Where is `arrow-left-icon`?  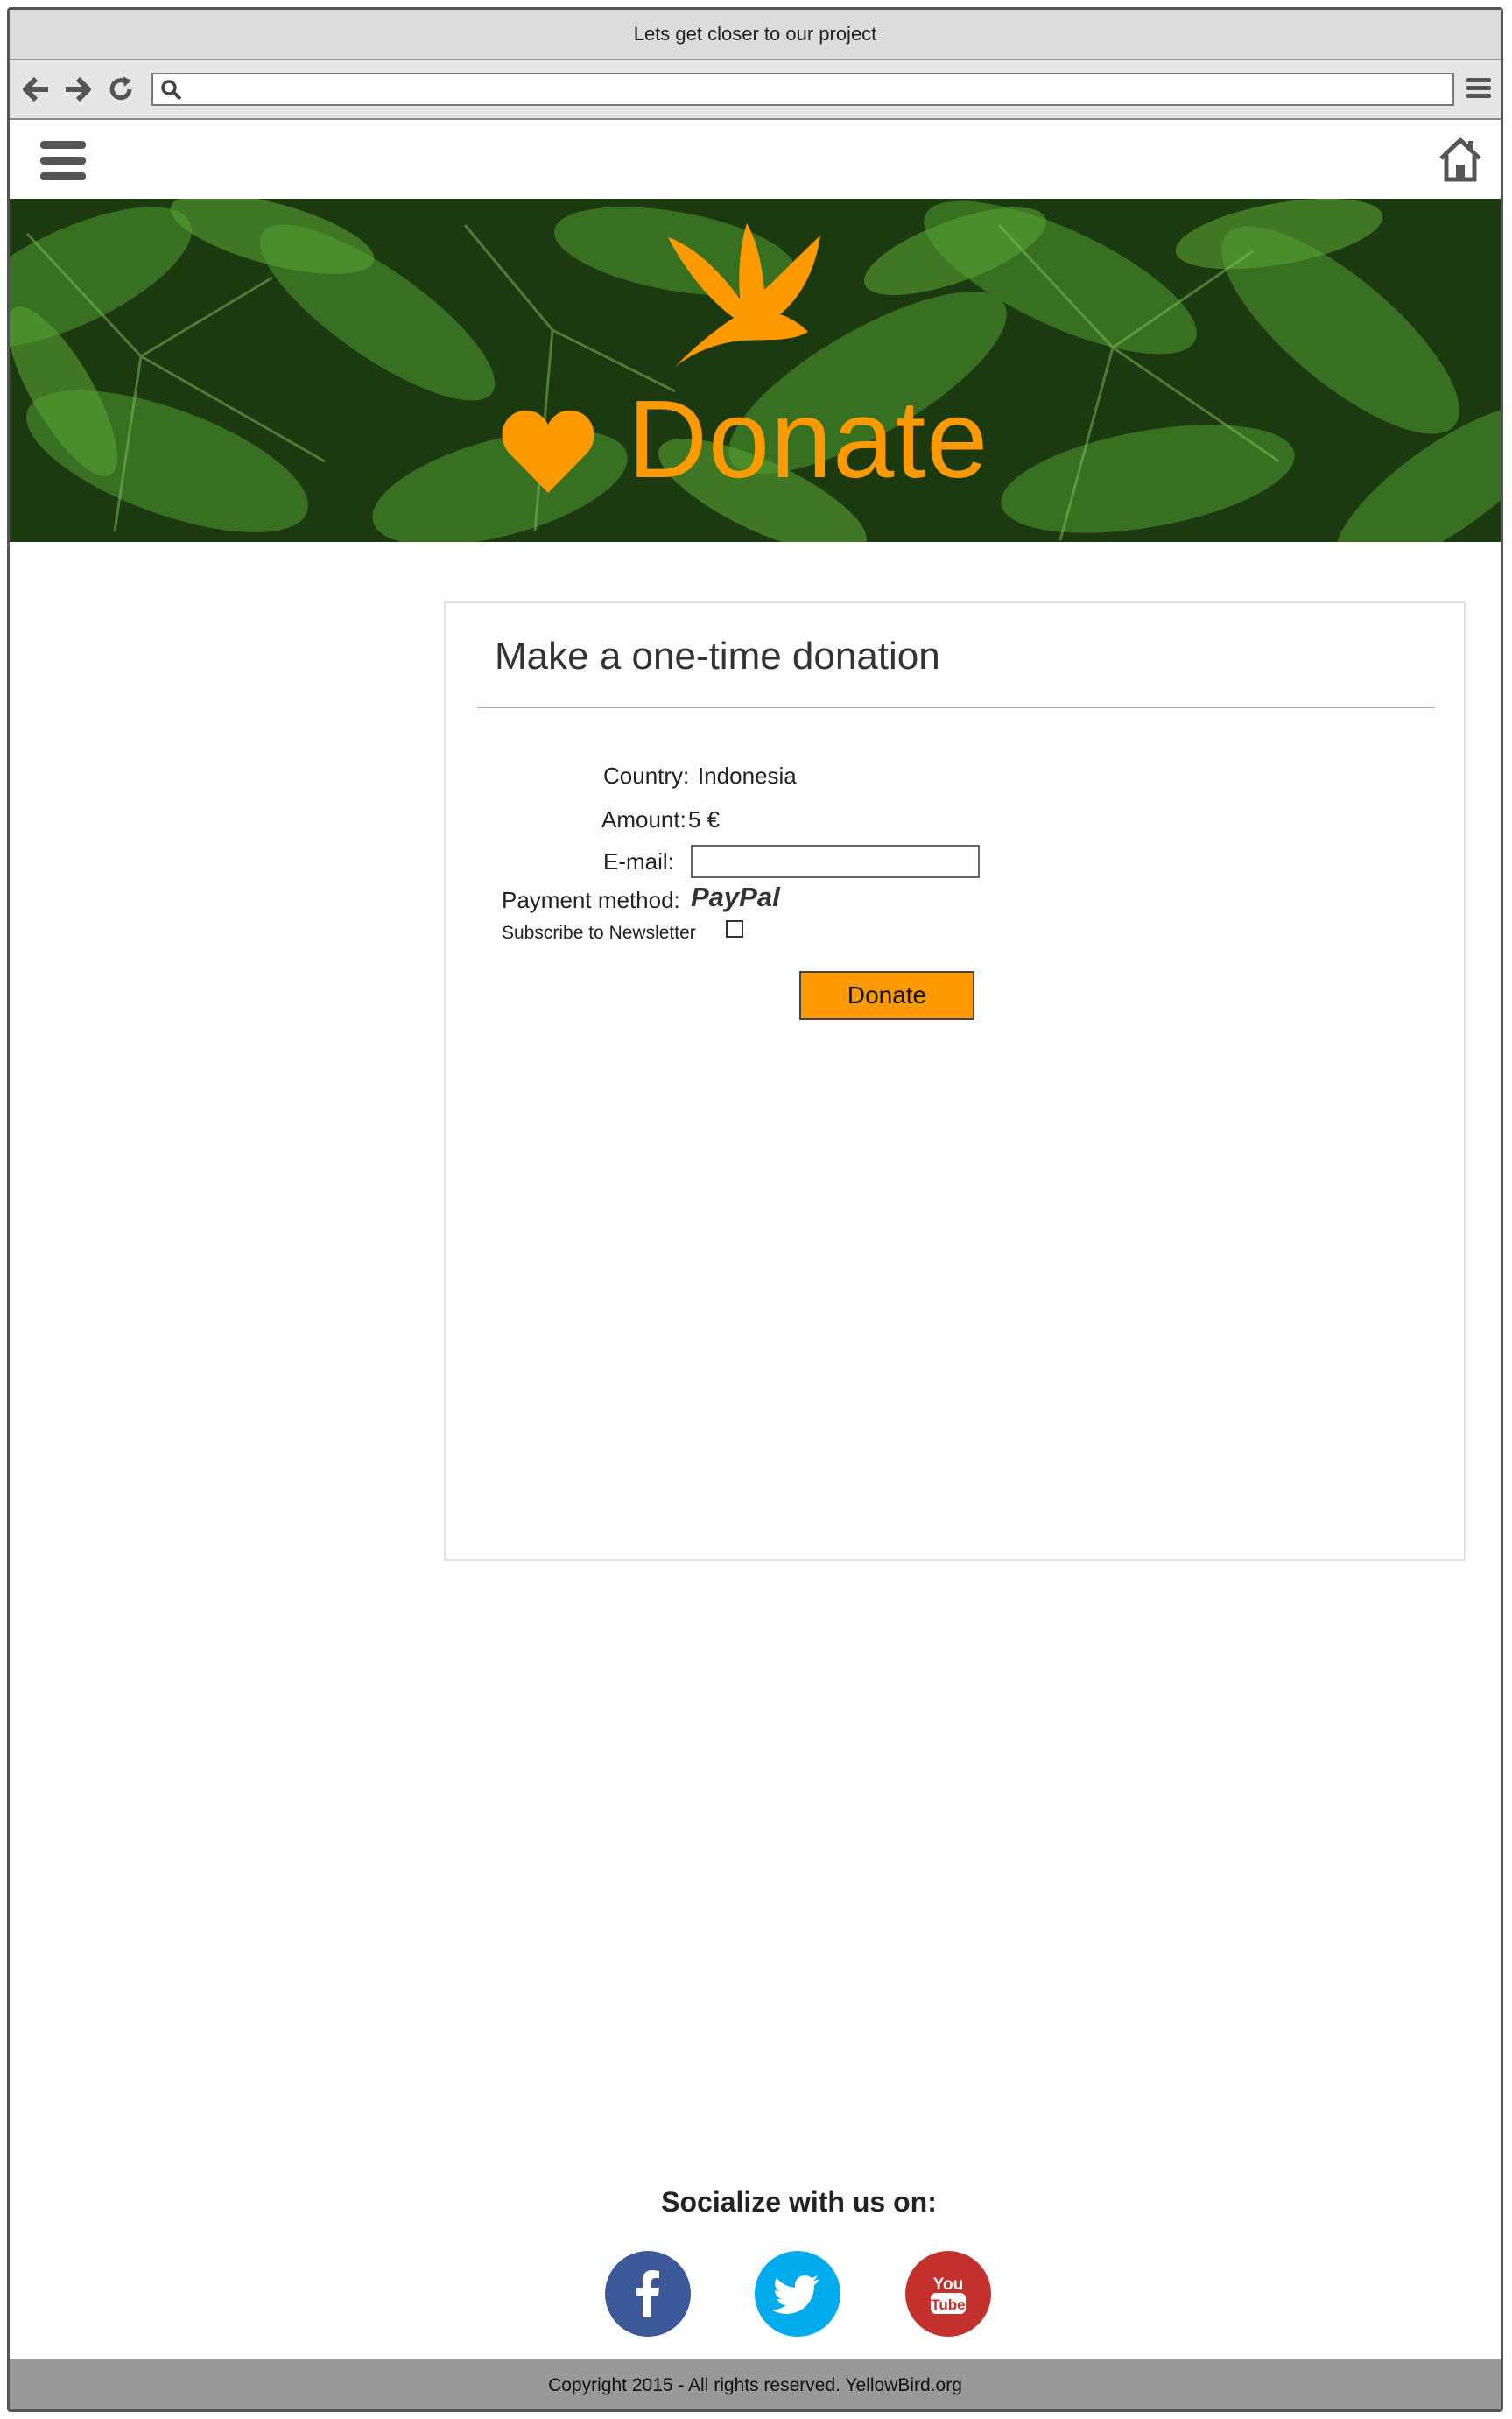
arrow-left-icon is located at coordinates (37, 89).